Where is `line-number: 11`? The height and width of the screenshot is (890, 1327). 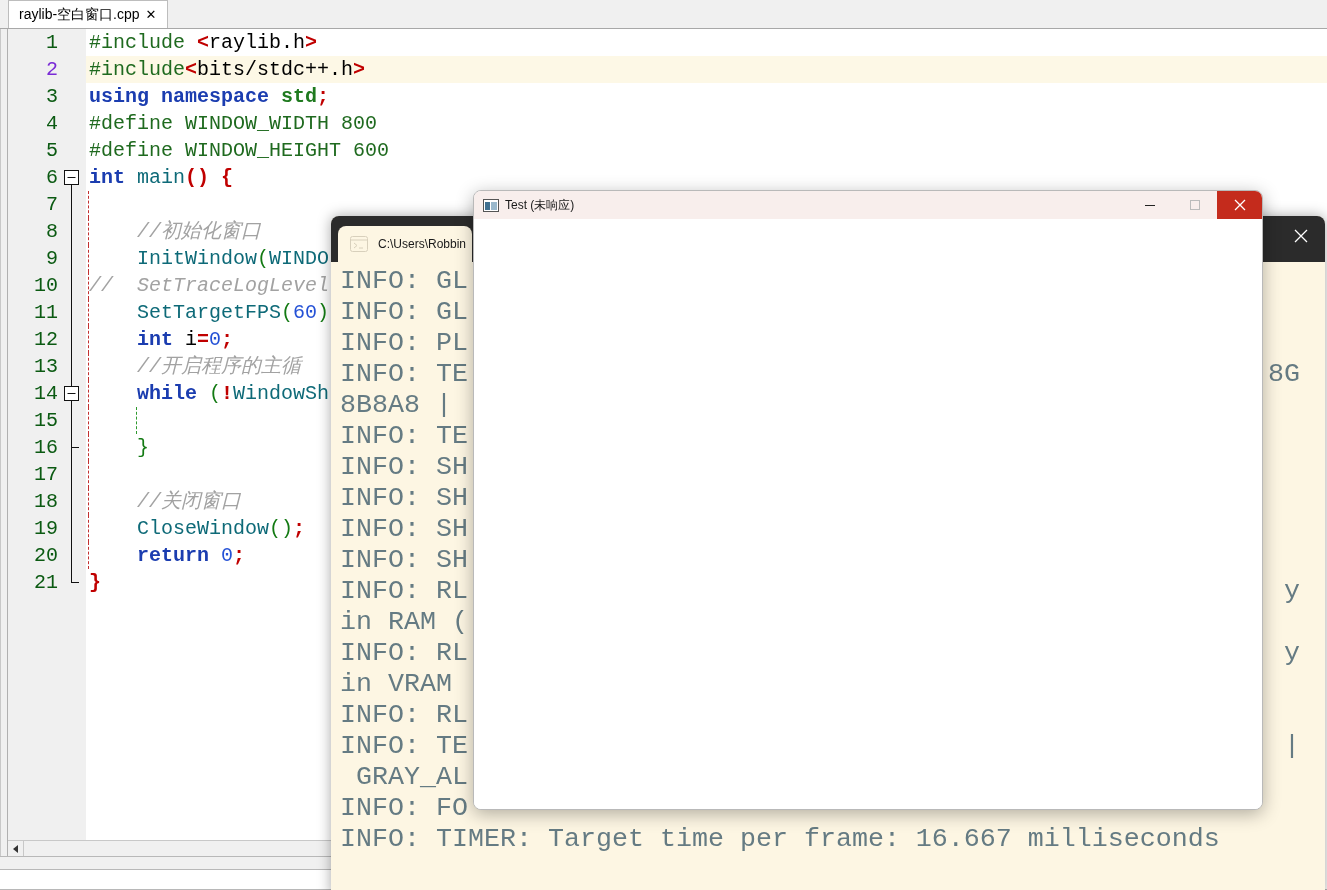 line-number: 11 is located at coordinates (46, 313).